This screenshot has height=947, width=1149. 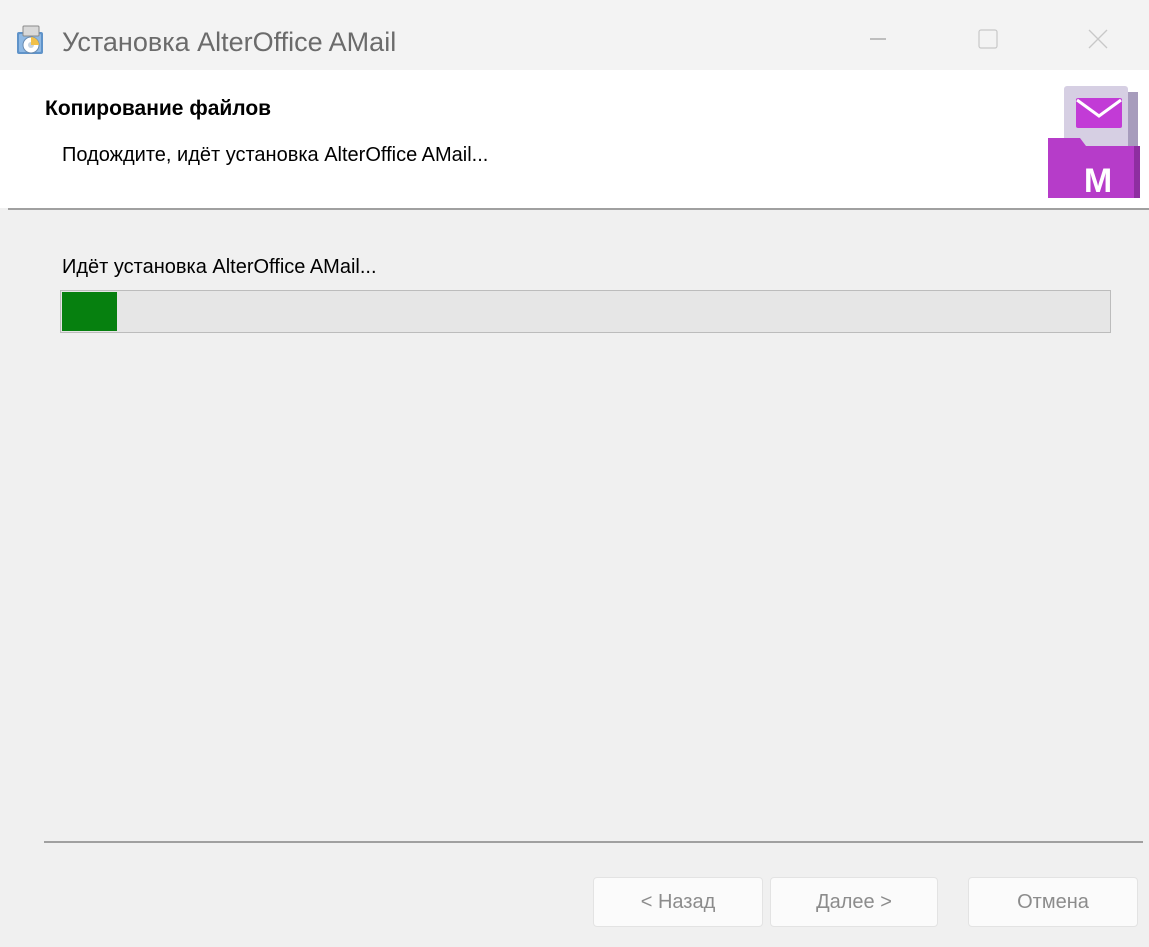 I want to click on amail-logo-icon: M, so click(x=1092, y=141).